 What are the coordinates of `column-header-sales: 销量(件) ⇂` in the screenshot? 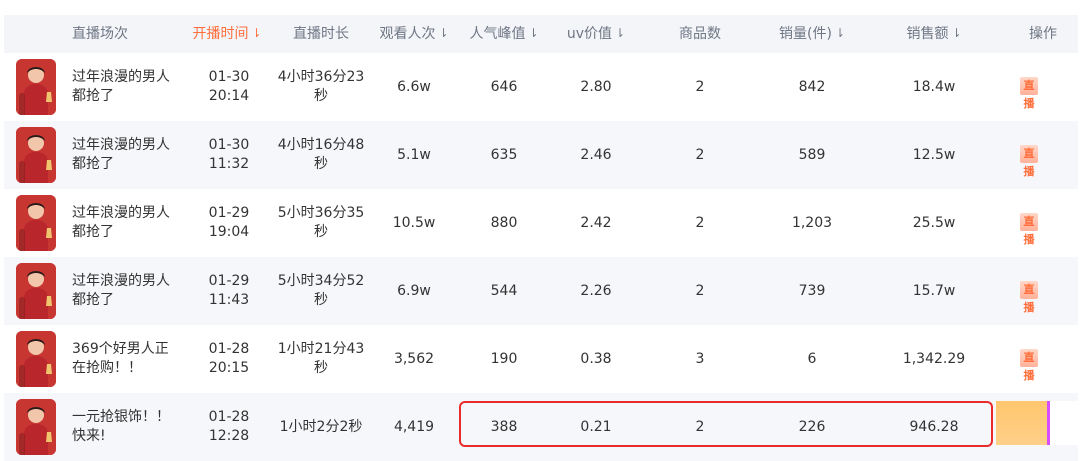 It's located at (812, 34).